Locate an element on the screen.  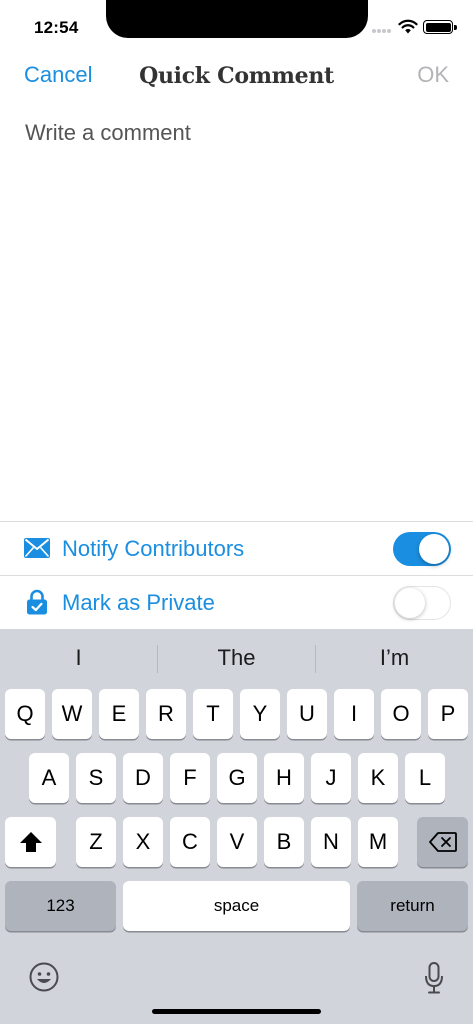
key-d: D is located at coordinates (143, 778).